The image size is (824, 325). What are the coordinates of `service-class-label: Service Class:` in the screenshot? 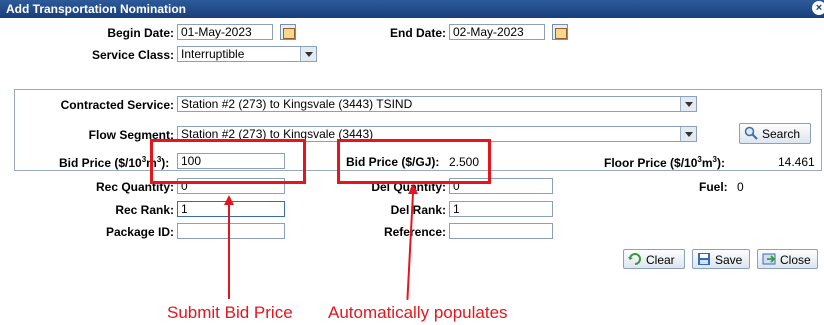 It's located at (132, 55).